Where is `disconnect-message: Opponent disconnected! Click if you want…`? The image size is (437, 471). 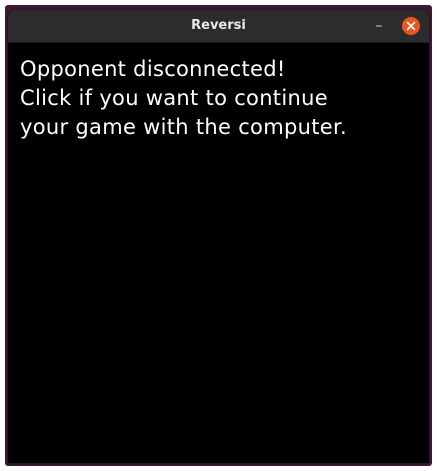
disconnect-message: Opponent disconnected! Click if you want… is located at coordinates (183, 98).